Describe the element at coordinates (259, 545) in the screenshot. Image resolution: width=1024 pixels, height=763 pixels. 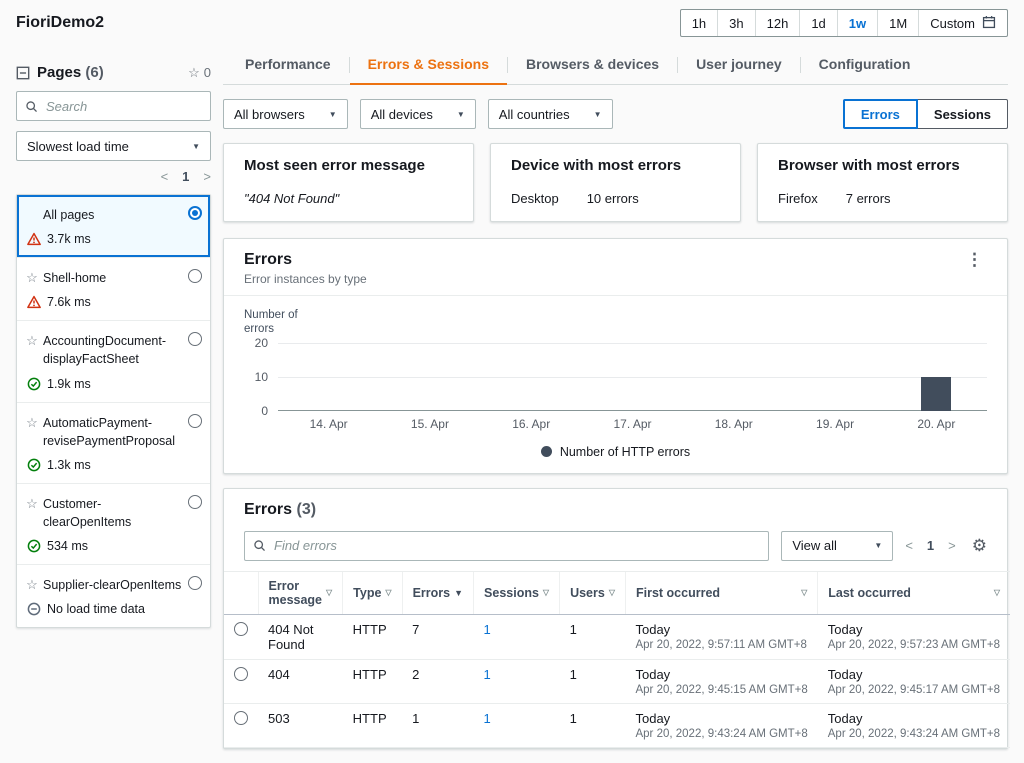
I see `search-icon` at that location.